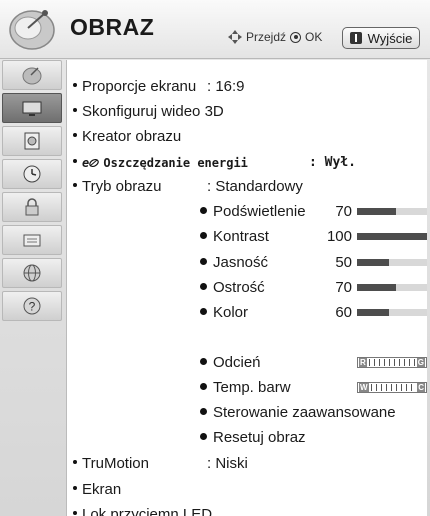 Image resolution: width=430 pixels, height=516 pixels. I want to click on screen-label: Ekran, so click(102, 489).